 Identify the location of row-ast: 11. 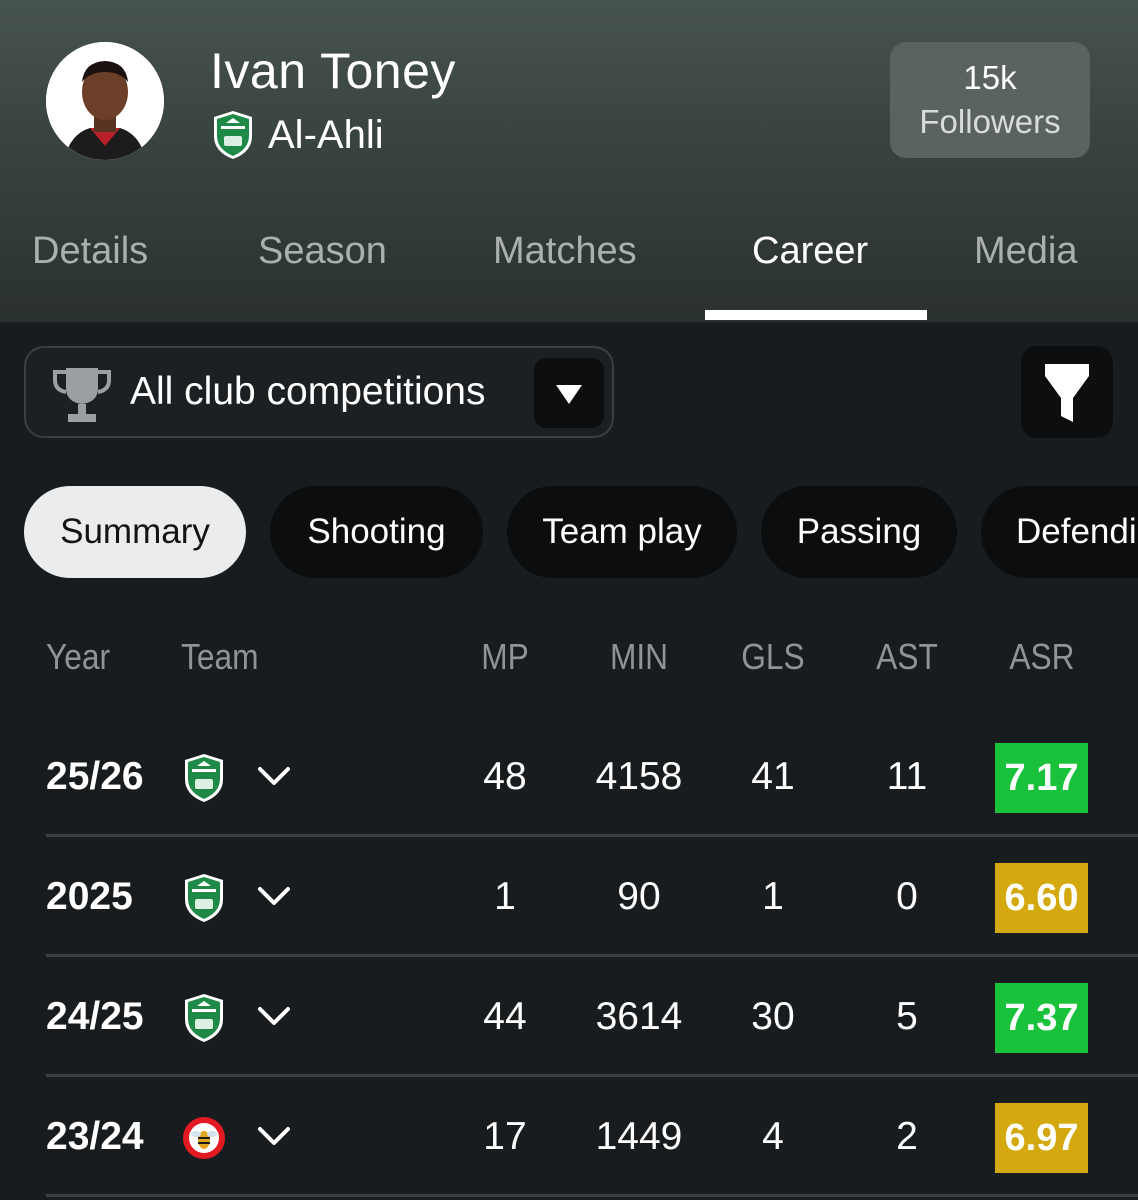
(907, 776).